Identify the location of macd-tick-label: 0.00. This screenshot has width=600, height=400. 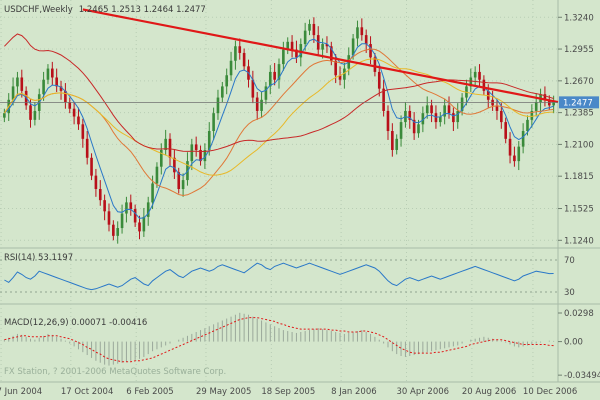
(573, 343).